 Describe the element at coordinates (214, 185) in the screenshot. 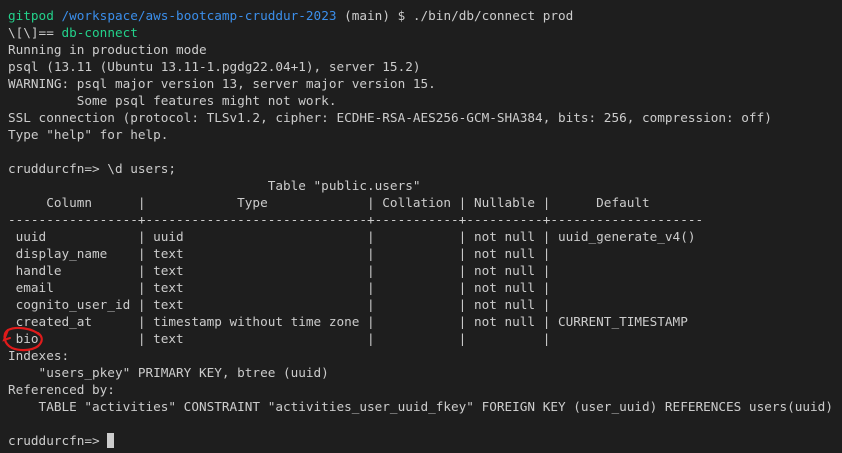

I see `table-title: Table "public.users"` at that location.